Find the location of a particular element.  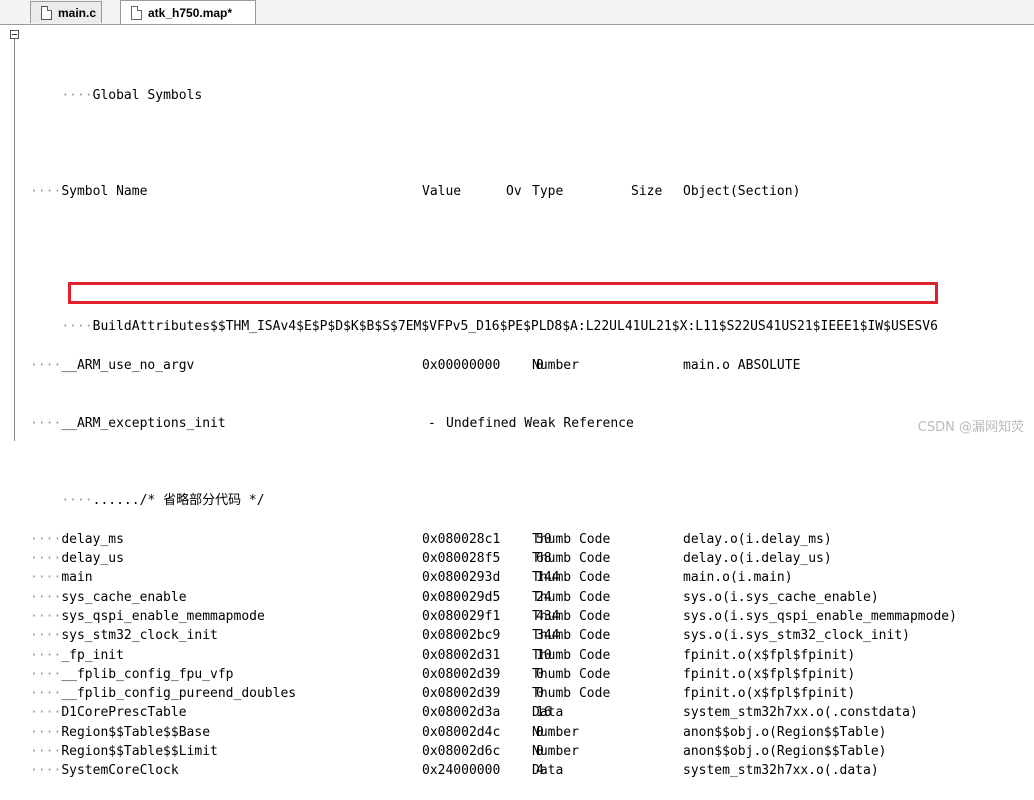

symbol-size: 144 is located at coordinates (548, 578).